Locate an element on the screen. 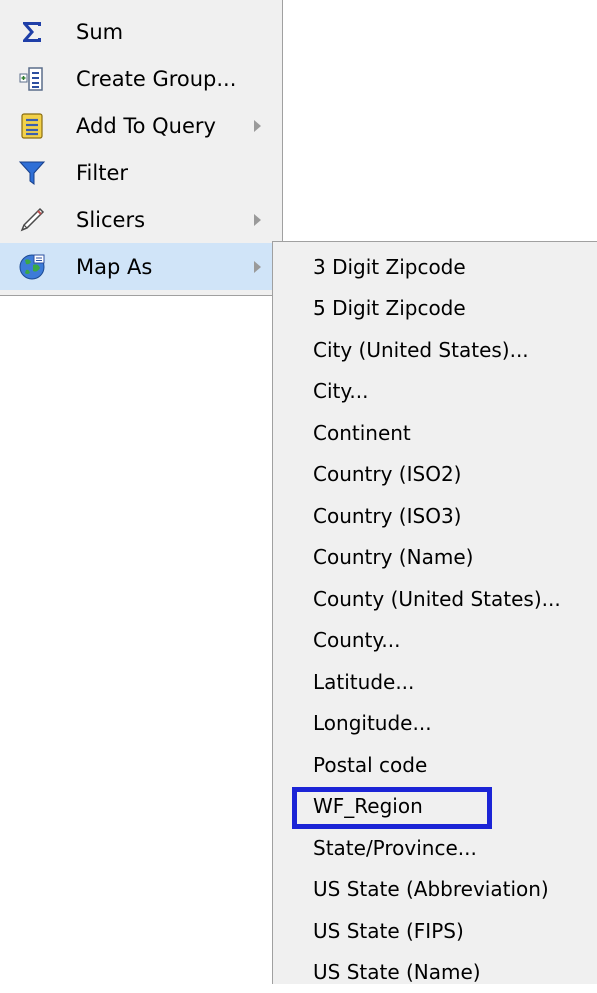  submenu-item-label: Continent is located at coordinates (362, 433).